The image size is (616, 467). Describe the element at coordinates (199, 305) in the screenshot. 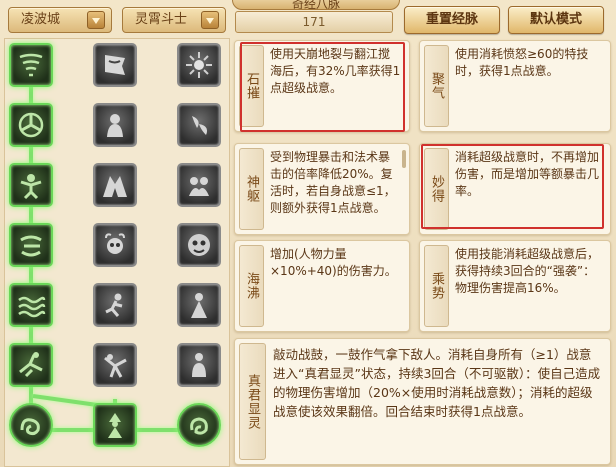

I see `robed-figure-icon` at that location.